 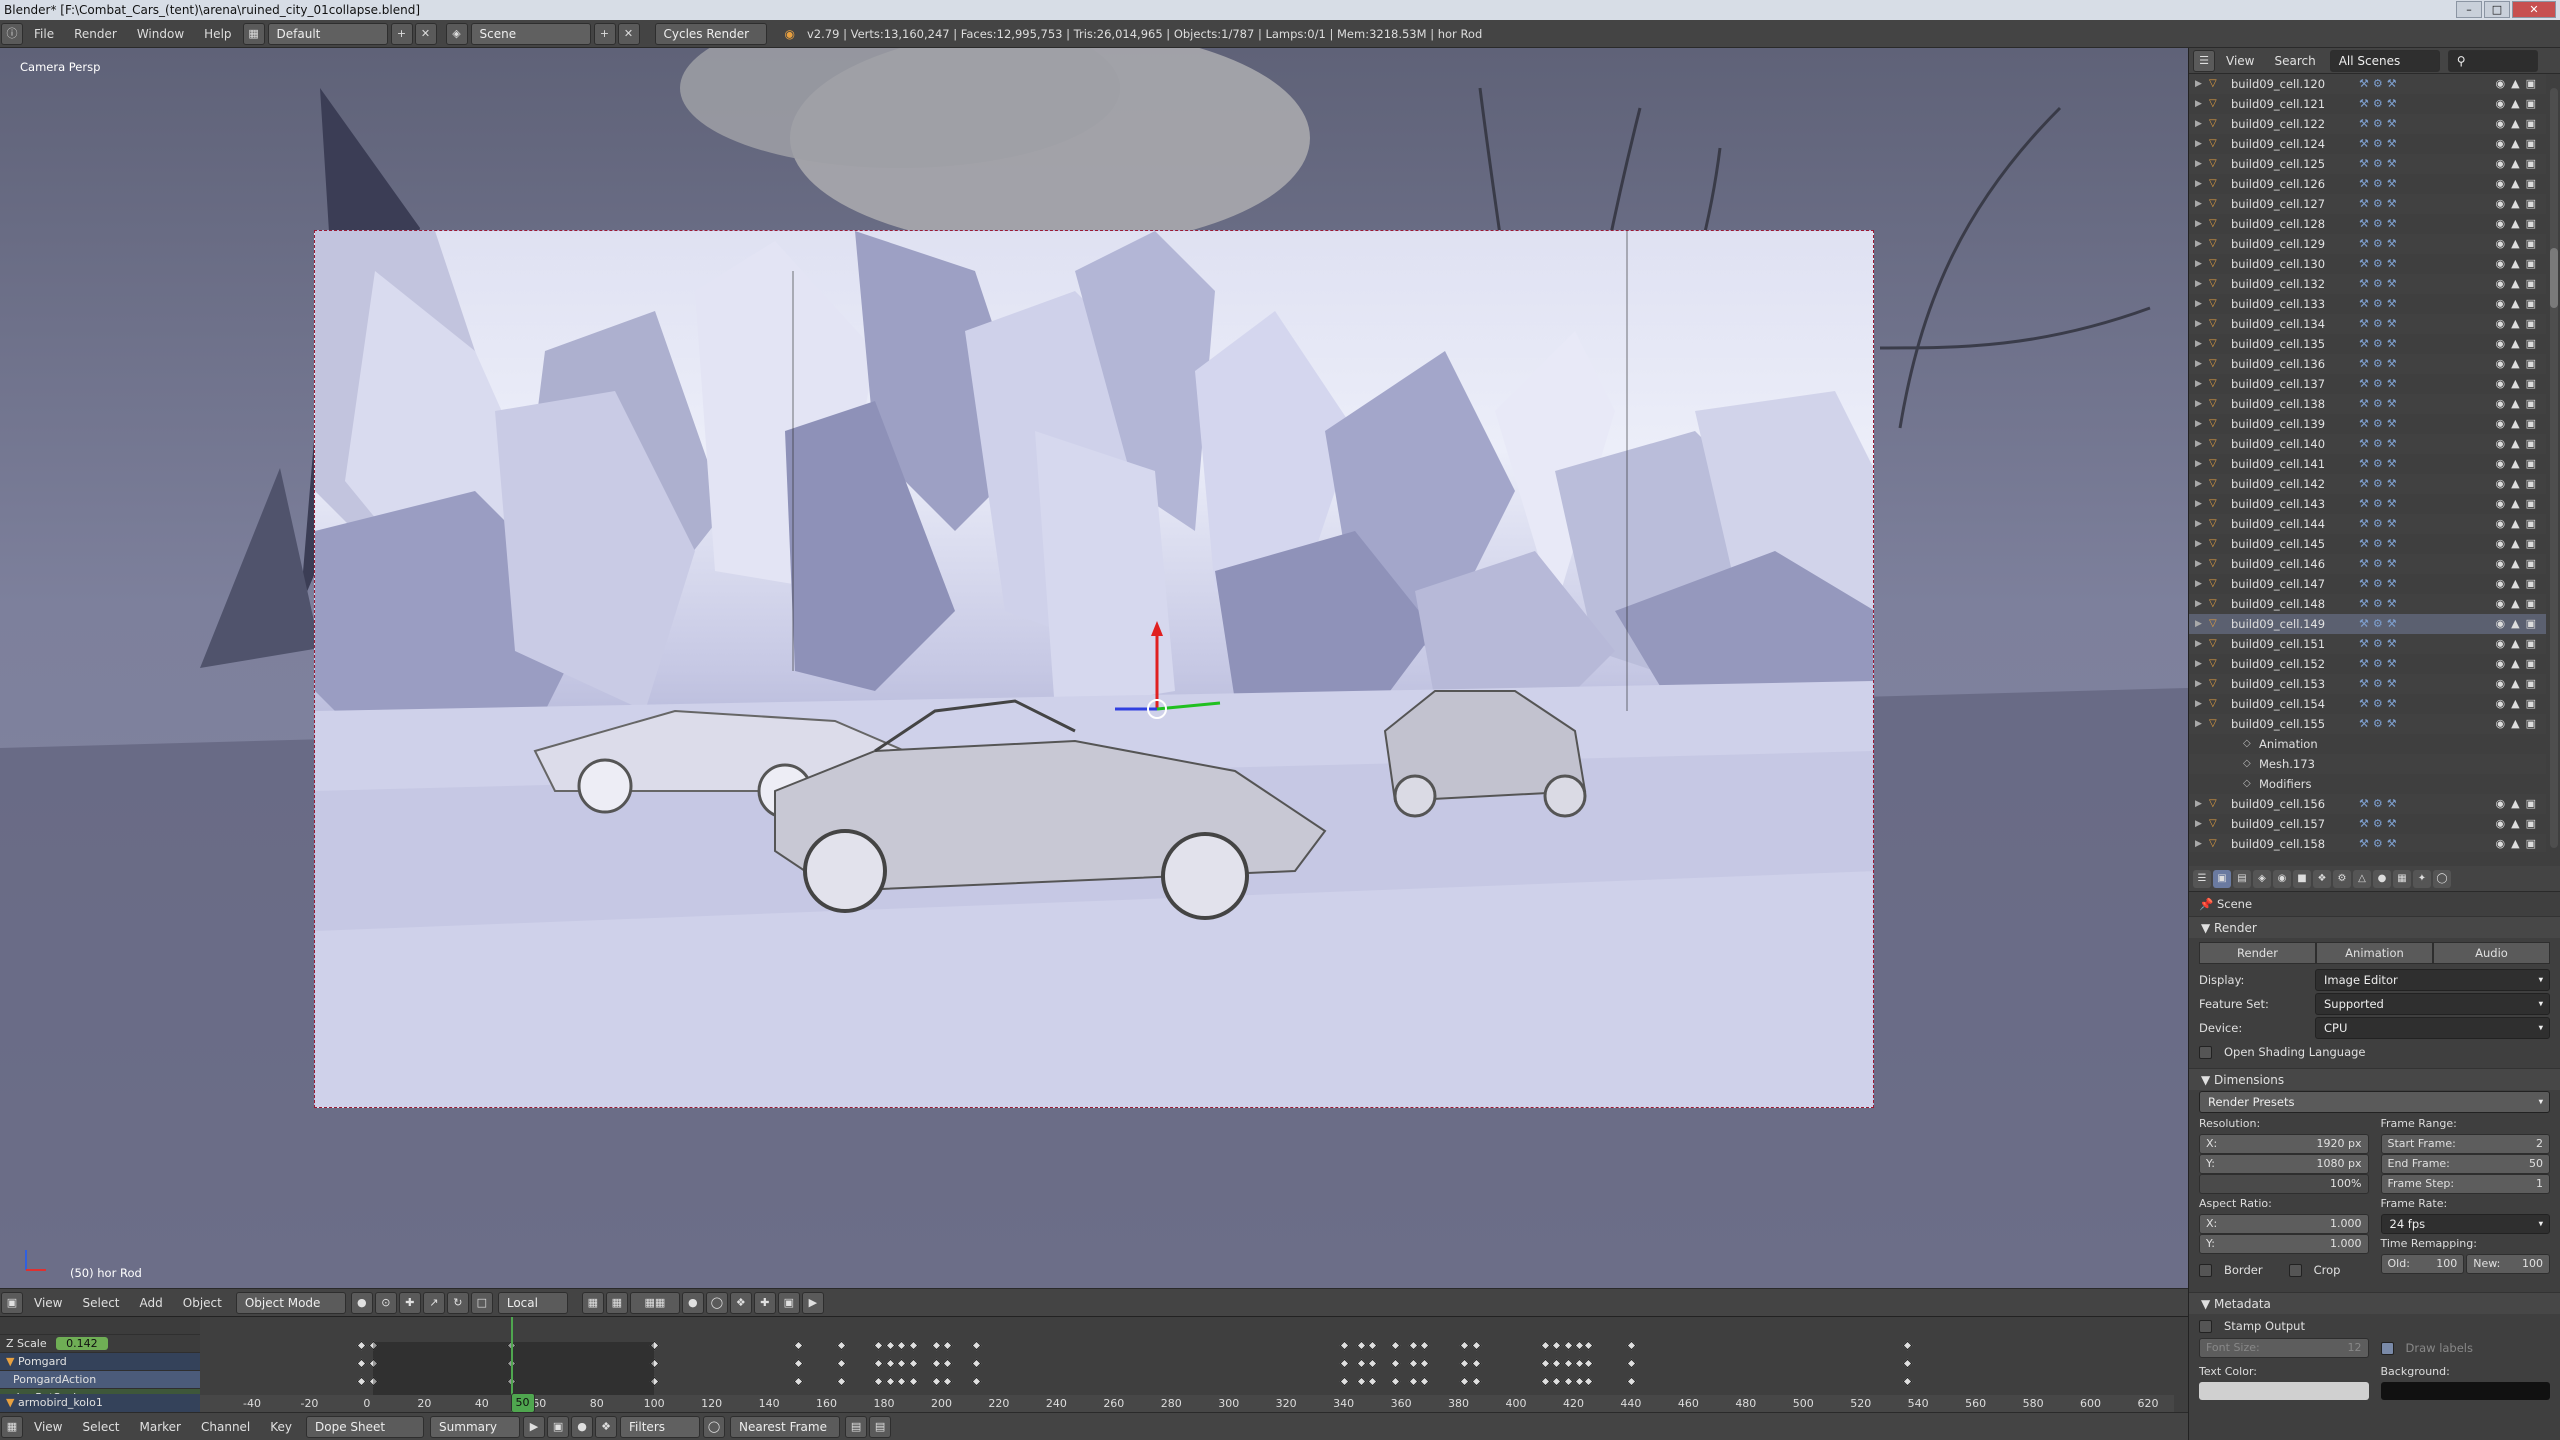 I want to click on outliner-item: ▶ ▽ build09_cell.120 ⚒⚙⚒ ◉▲▣, so click(x=2367, y=84).